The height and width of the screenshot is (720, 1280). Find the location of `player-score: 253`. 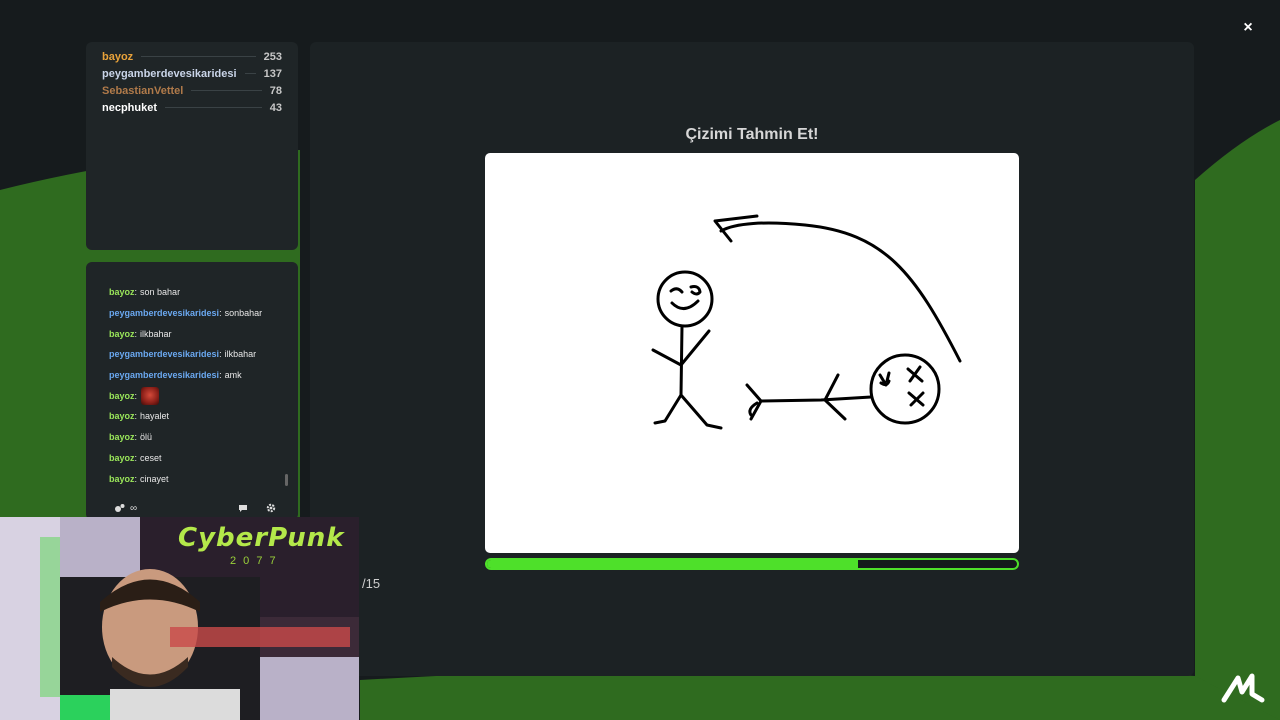

player-score: 253 is located at coordinates (272, 56).